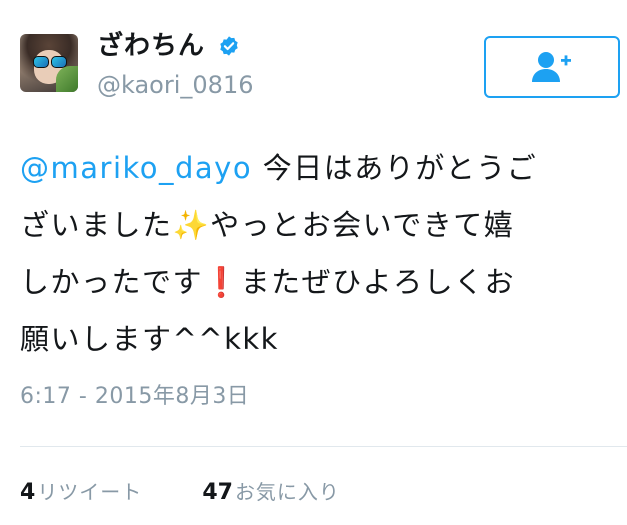  I want to click on tweet-text-line-1: @mariko_dayo 今日はありがとうご, so click(320, 168).